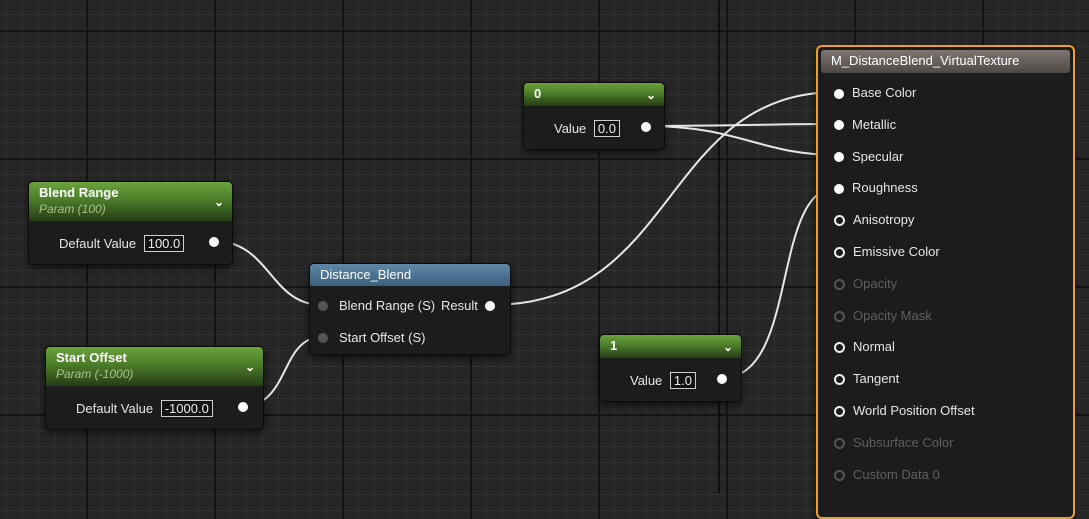  I want to click on constant-header: 1 ⌄, so click(670, 346).